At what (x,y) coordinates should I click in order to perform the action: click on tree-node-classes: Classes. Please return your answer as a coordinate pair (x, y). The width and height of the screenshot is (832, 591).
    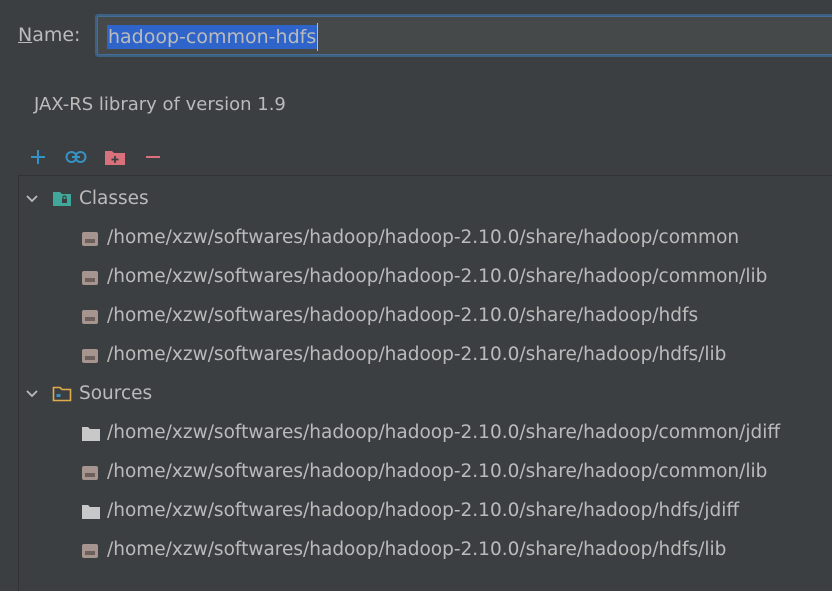
    Looking at the image, I should click on (425, 199).